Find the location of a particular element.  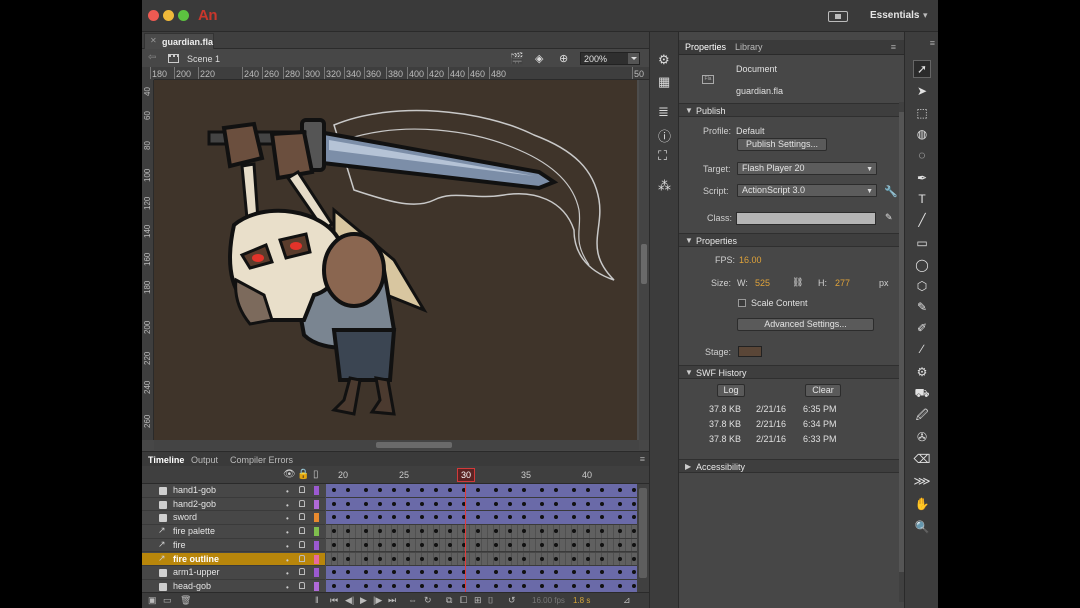

lock-icon: 🔒 is located at coordinates (303, 474).